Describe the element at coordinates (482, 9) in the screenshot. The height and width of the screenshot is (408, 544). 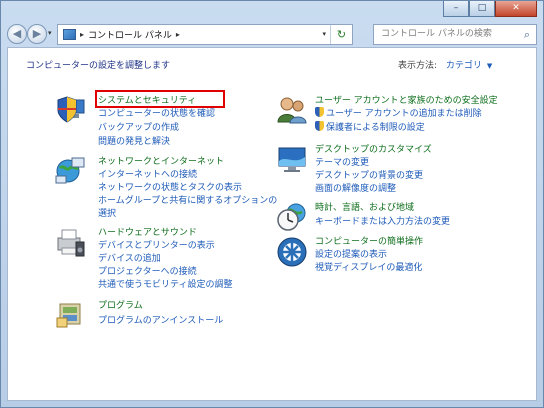
I see `maximize-button: □` at that location.